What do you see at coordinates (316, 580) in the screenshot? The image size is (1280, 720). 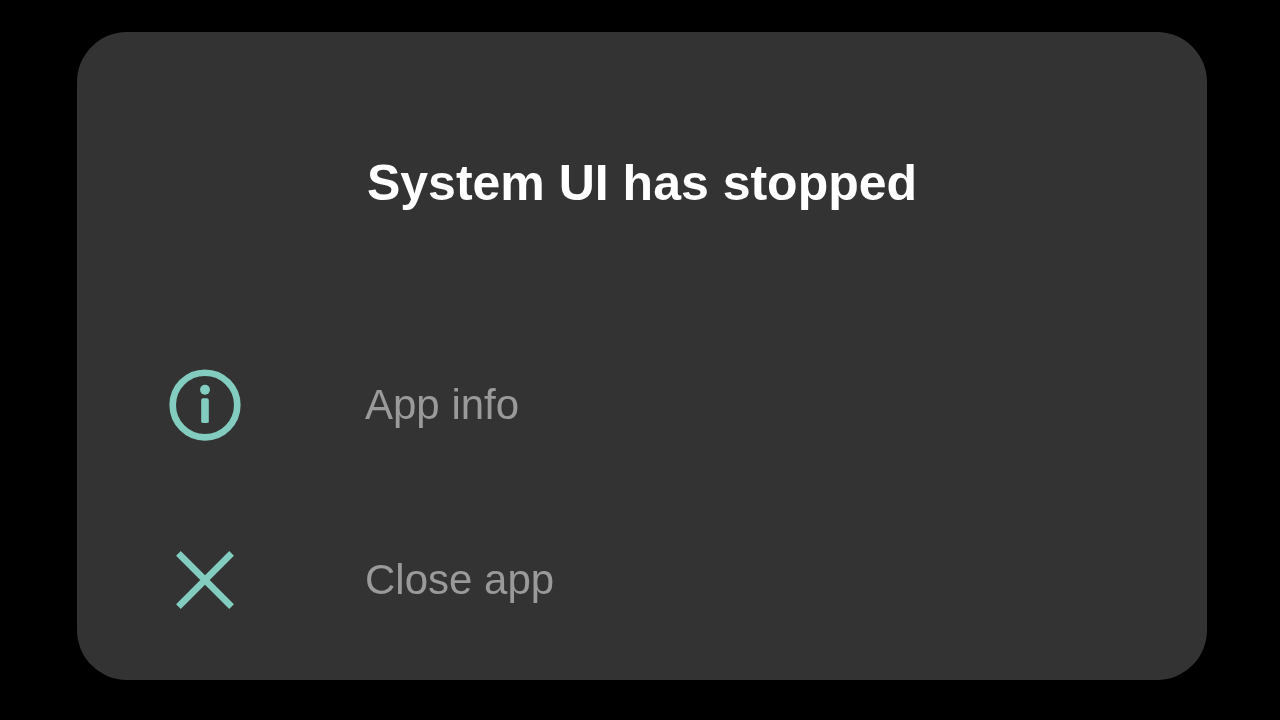 I see `menu-option: Close app` at bounding box center [316, 580].